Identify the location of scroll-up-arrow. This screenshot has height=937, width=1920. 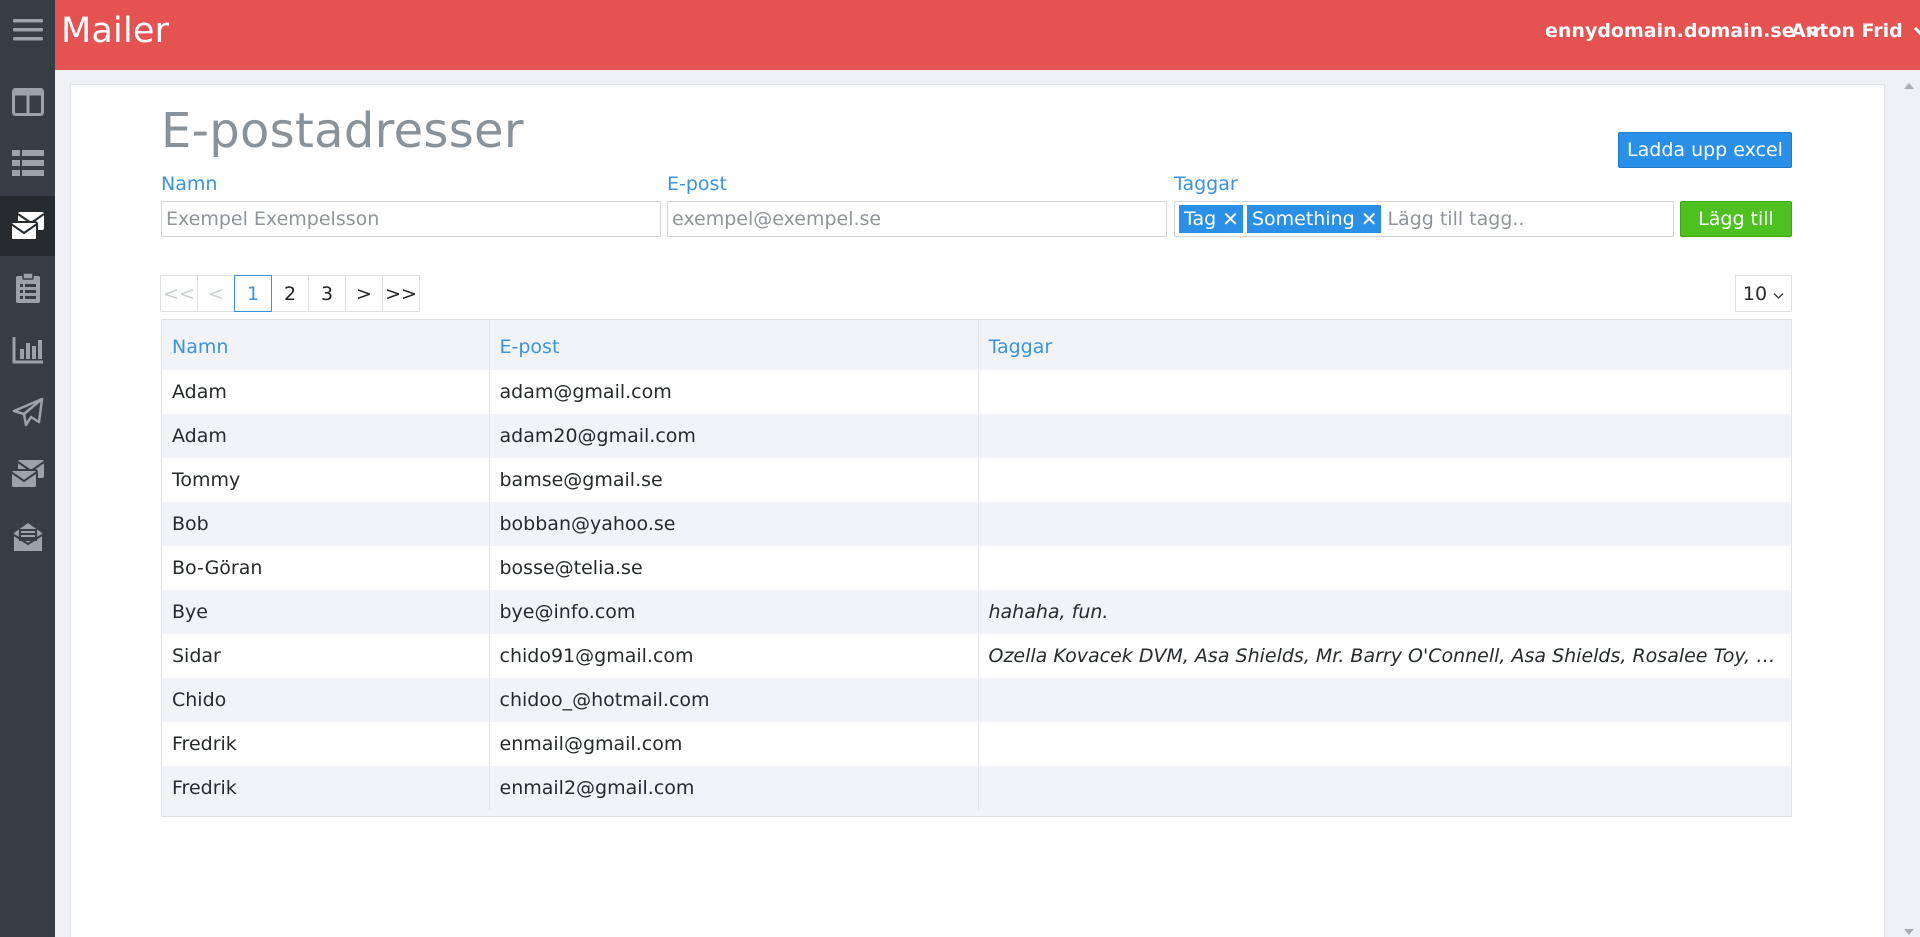
(1909, 82).